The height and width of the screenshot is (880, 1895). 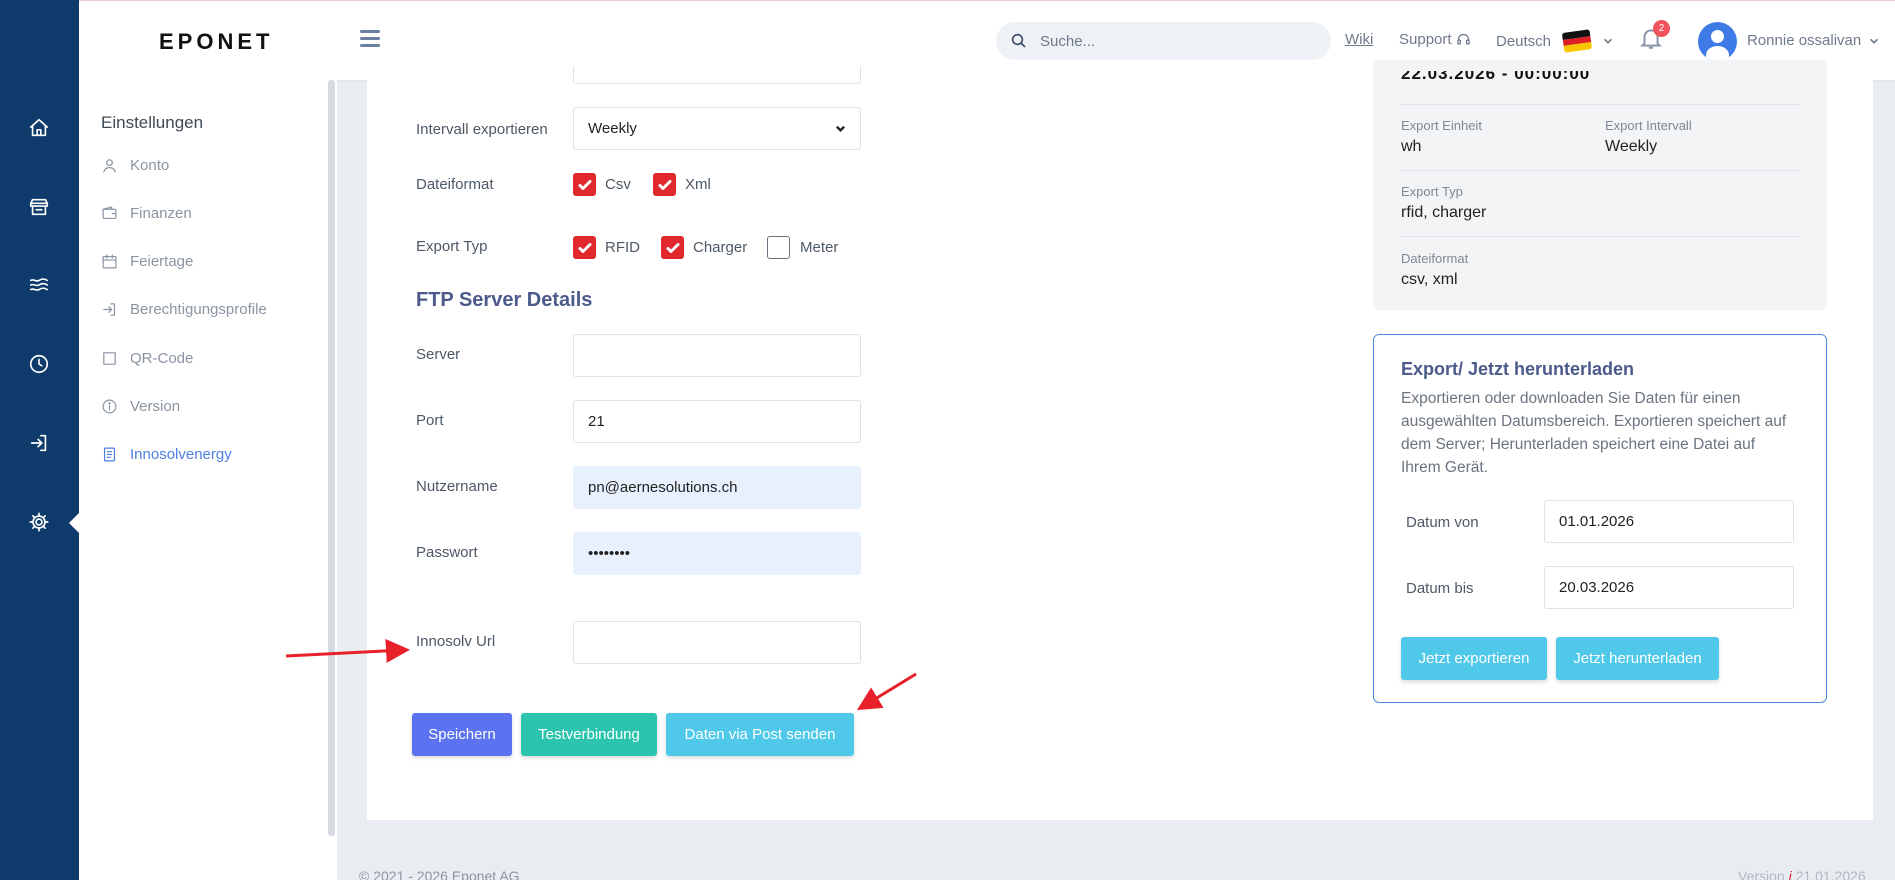 I want to click on footer-version: Version i 21.01.2026, so click(x=1802, y=874).